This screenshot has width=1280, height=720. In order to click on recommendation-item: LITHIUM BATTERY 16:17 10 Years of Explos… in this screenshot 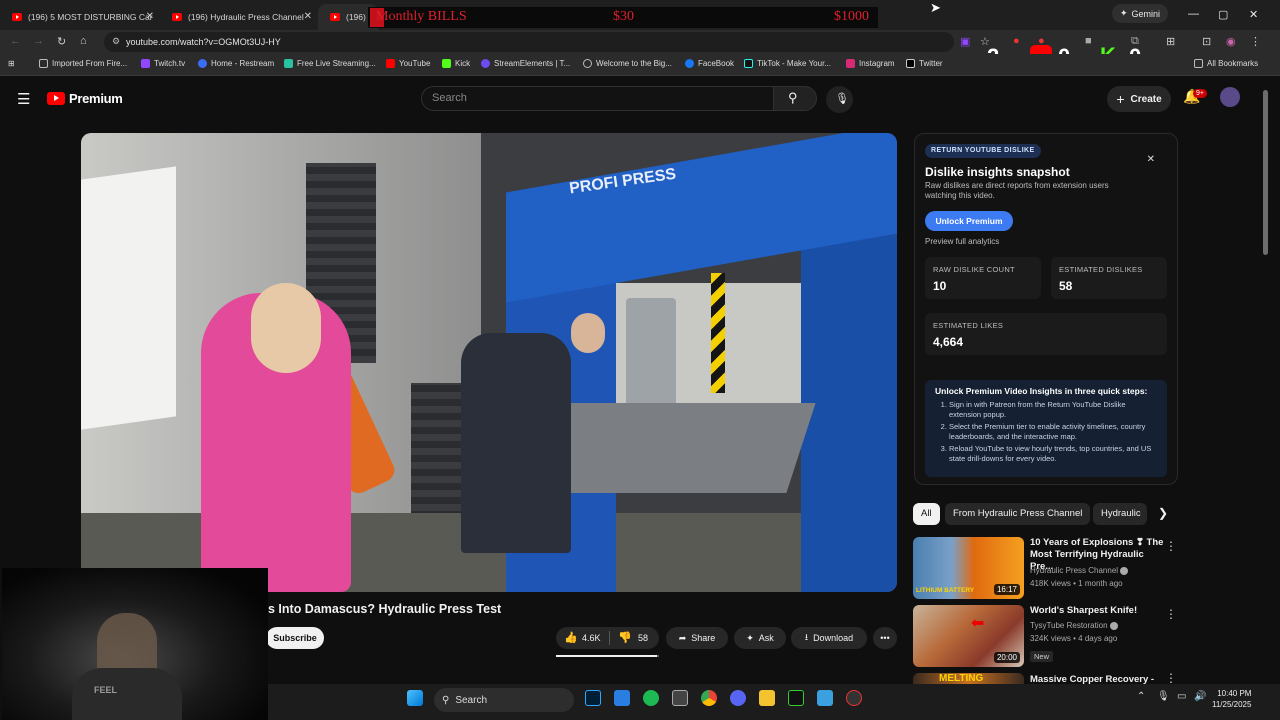, I will do `click(1048, 569)`.